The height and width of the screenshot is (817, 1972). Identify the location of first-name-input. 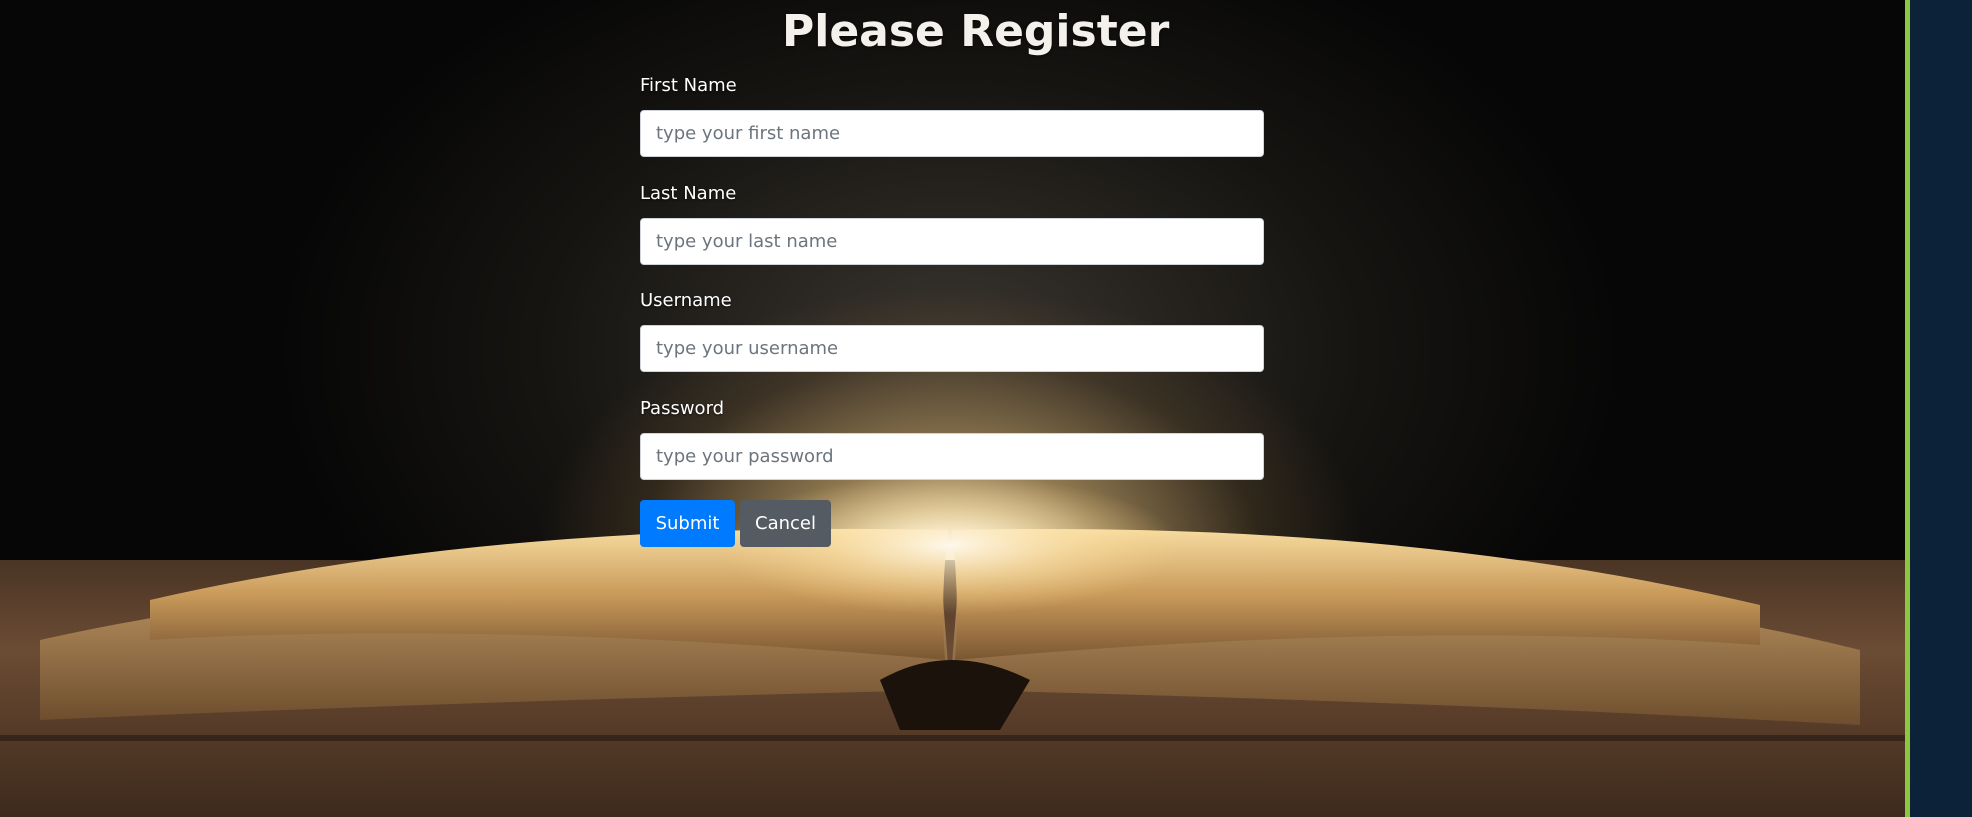
(952, 133).